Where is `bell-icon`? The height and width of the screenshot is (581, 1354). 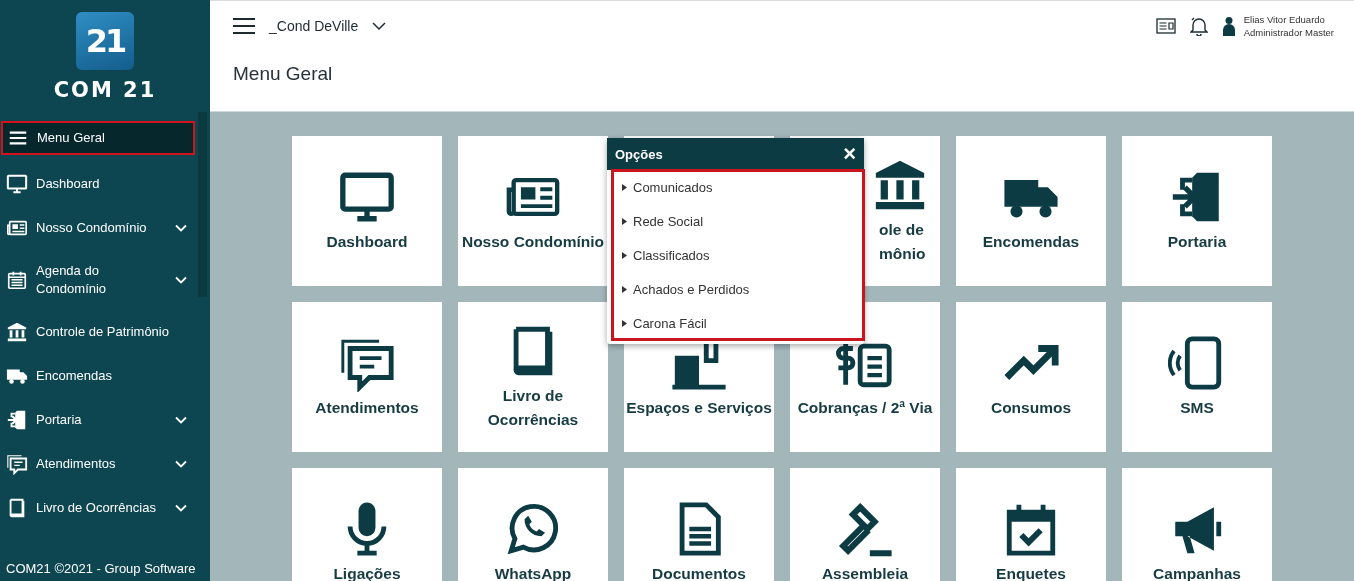
bell-icon is located at coordinates (1198, 26).